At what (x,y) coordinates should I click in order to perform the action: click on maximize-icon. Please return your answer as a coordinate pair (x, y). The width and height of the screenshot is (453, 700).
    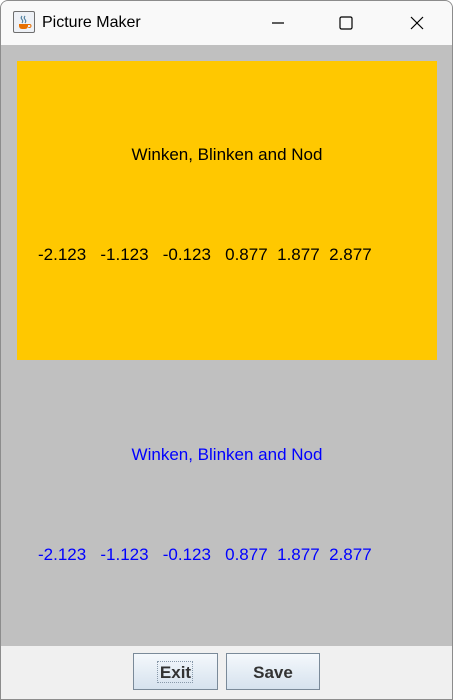
    Looking at the image, I should click on (346, 23).